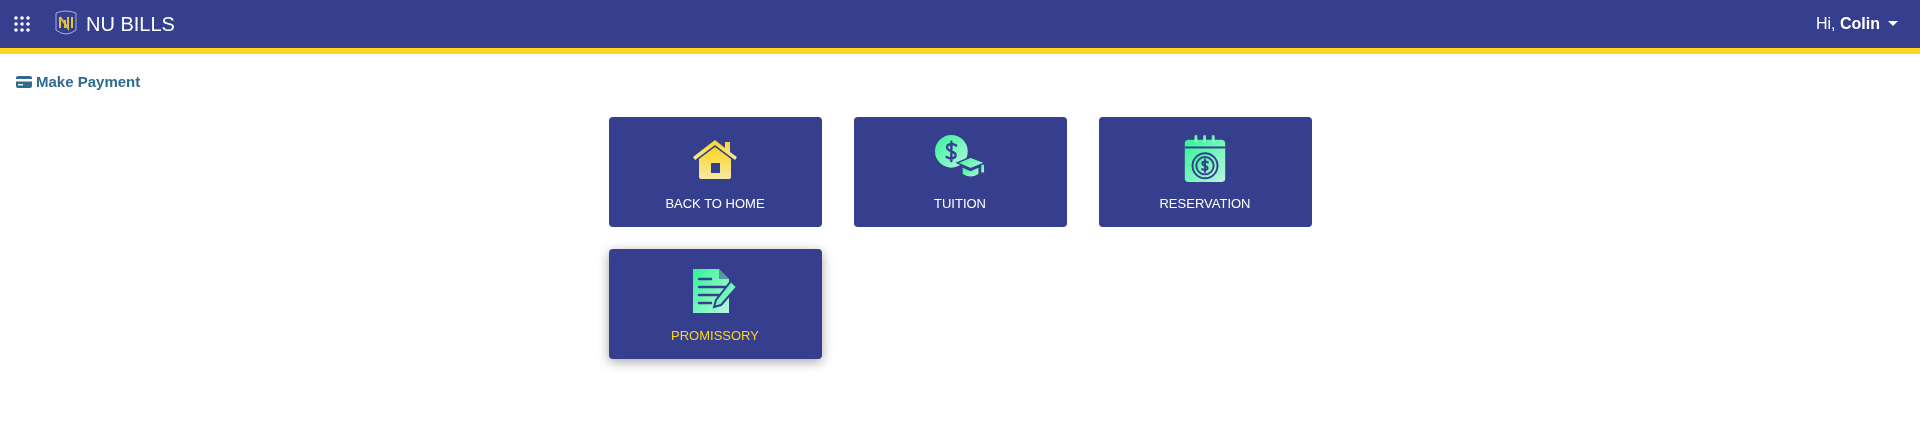  I want to click on payment-tile: RESERVATION, so click(1205, 171).